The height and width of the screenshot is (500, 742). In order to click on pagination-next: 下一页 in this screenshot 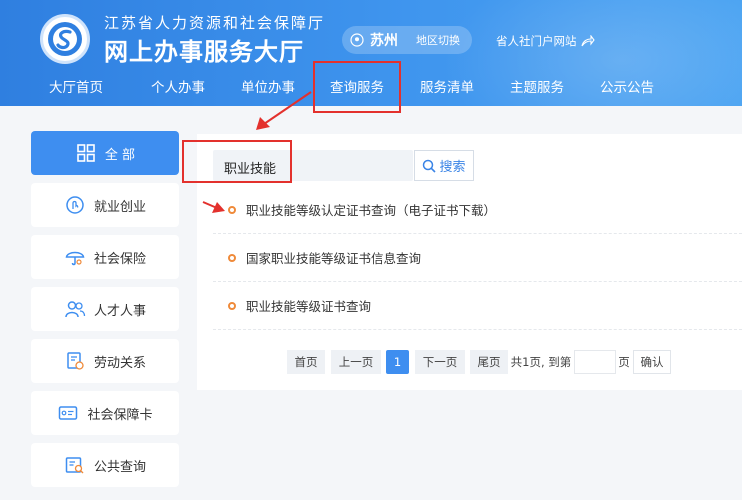, I will do `click(440, 362)`.